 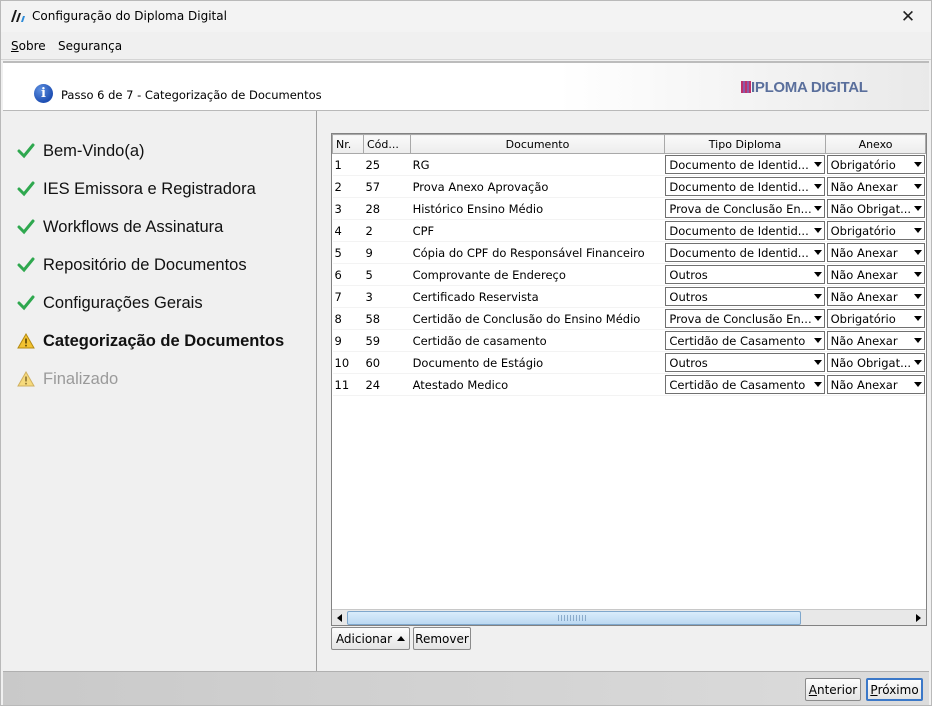 I want to click on step-label: Categorização de Documentos, so click(x=164, y=340).